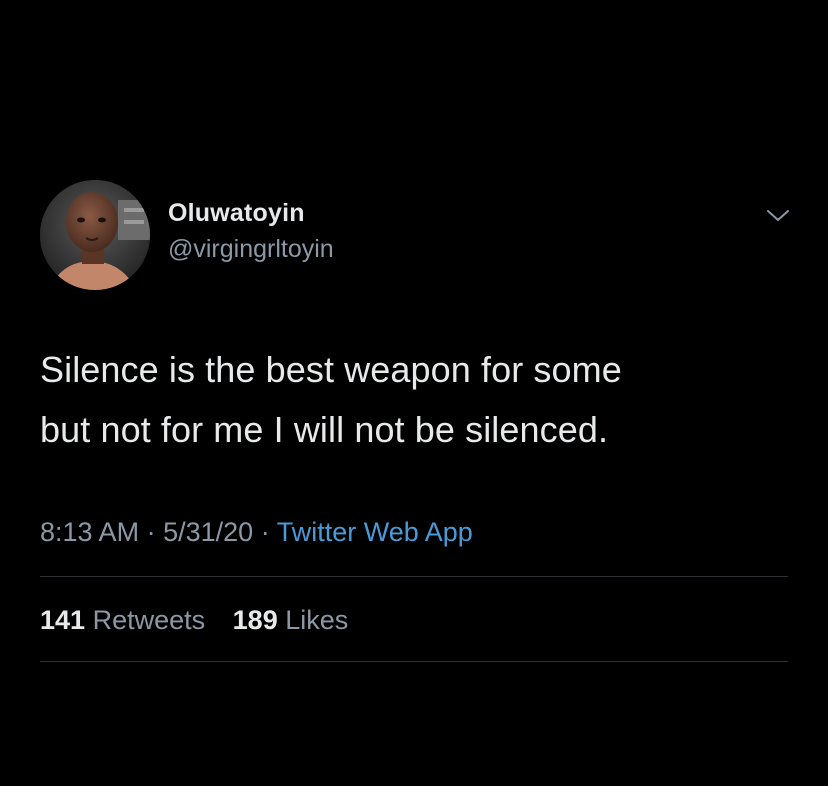 The width and height of the screenshot is (828, 786). Describe the element at coordinates (375, 532) in the screenshot. I see `tweet-source-link: Twitter Web App` at that location.